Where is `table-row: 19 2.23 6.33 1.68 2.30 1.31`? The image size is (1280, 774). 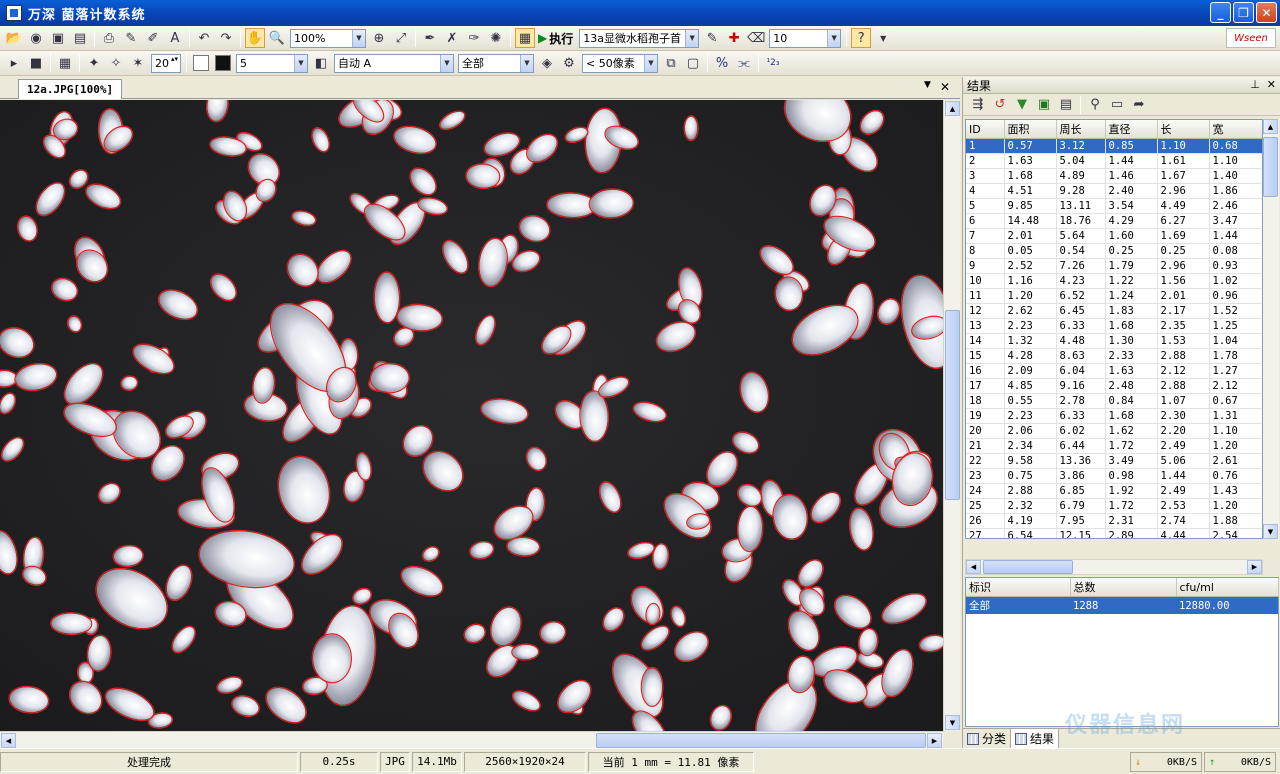
table-row: 19 2.23 6.33 1.68 2.30 1.31 is located at coordinates (1114, 416).